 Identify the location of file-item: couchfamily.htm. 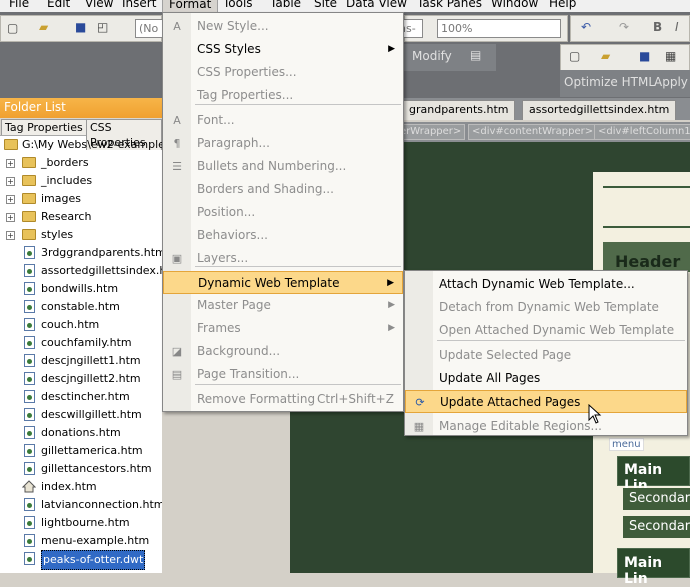
(81, 343).